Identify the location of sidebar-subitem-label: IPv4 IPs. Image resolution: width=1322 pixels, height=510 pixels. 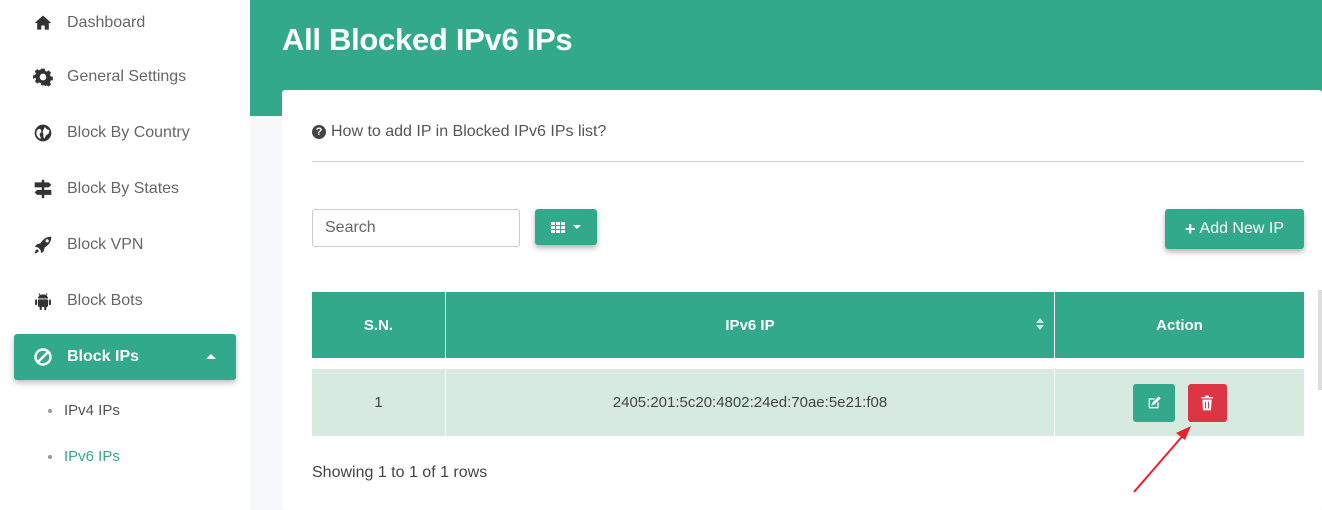
(92, 410).